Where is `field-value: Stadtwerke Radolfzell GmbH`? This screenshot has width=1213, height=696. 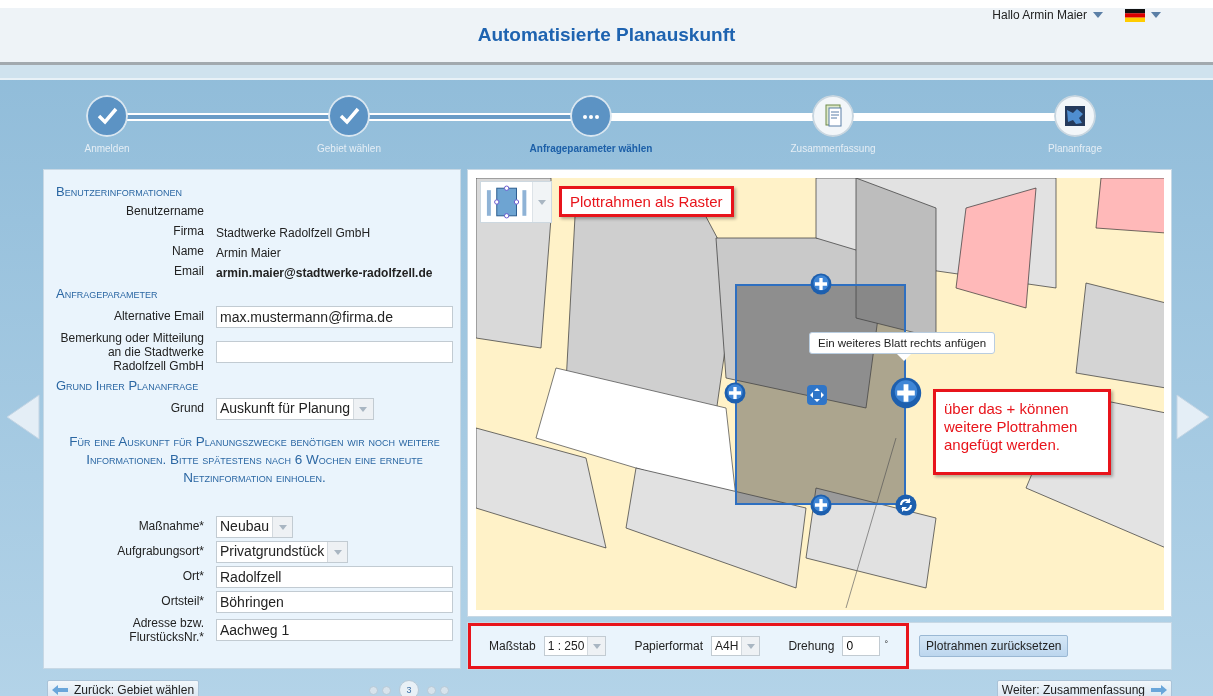
field-value: Stadtwerke Radolfzell GmbH is located at coordinates (294, 232).